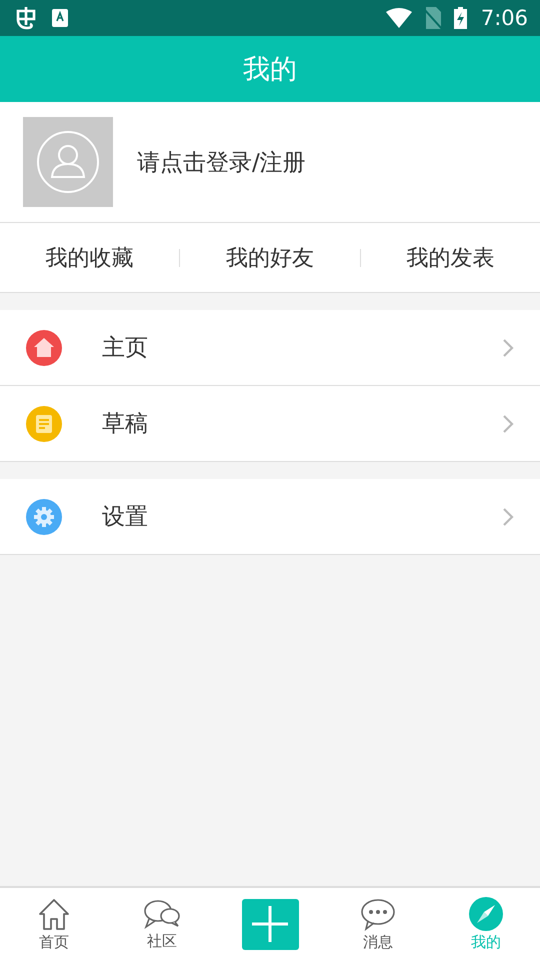 The image size is (540, 960). What do you see at coordinates (486, 913) in the screenshot?
I see `compass-icon` at bounding box center [486, 913].